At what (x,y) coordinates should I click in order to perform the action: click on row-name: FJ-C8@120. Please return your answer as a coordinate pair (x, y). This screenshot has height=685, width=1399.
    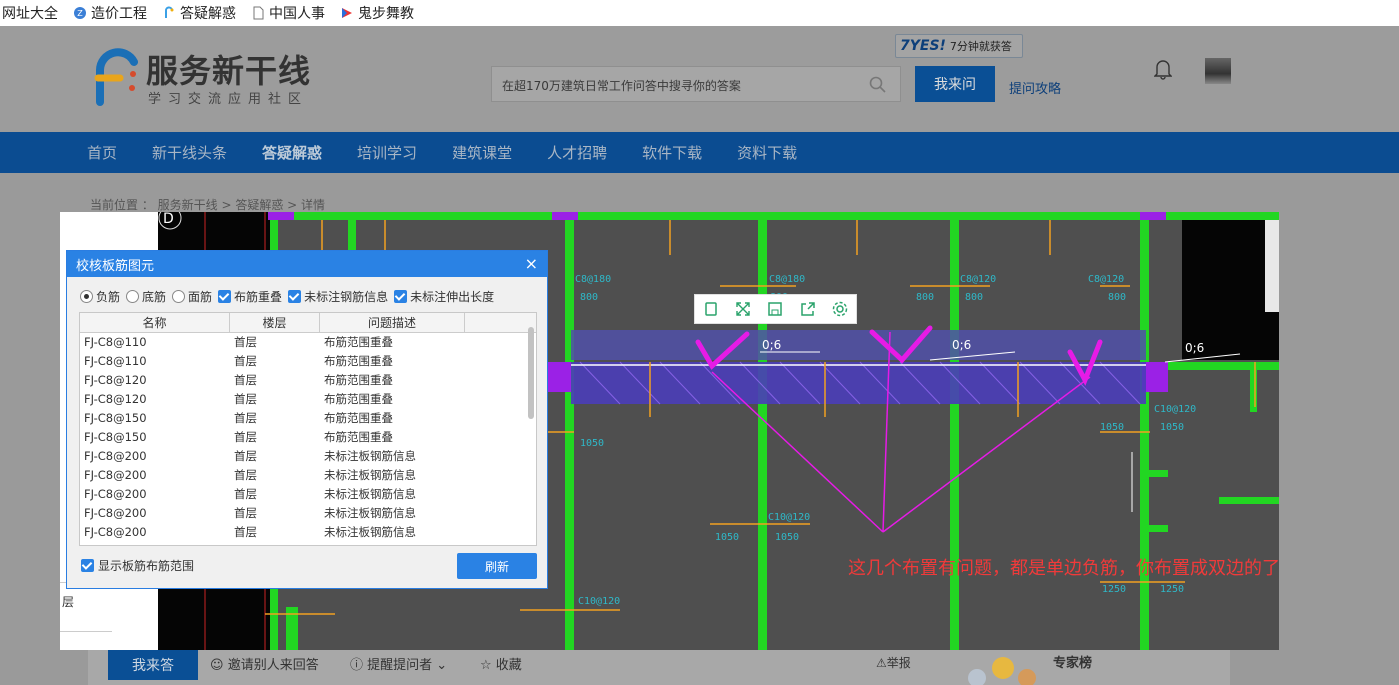
    Looking at the image, I should click on (115, 380).